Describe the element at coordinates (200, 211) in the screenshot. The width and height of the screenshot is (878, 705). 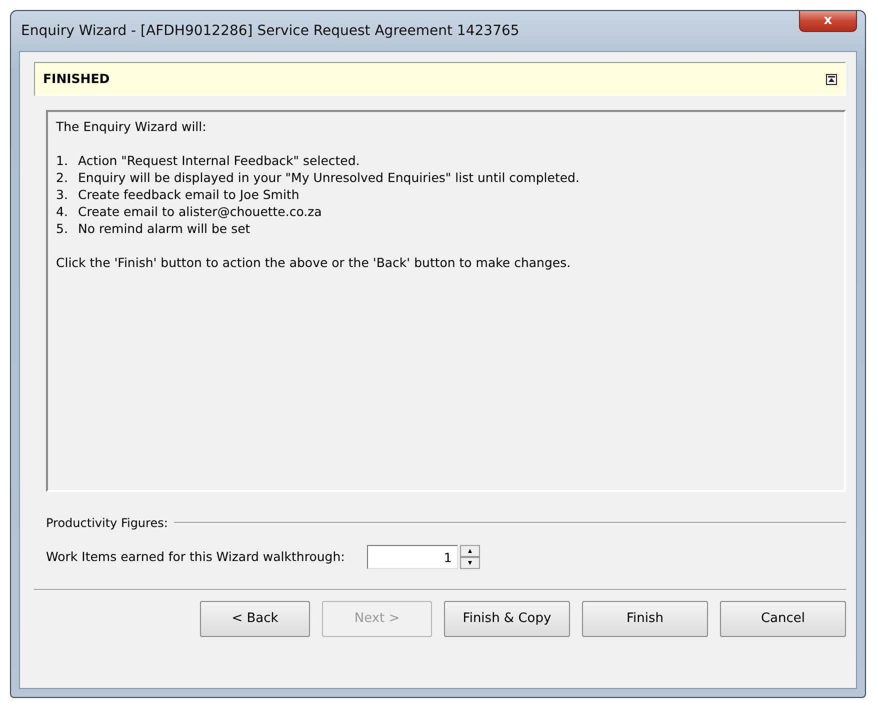
I see `step-text: Create email to alister@chouette.co.za` at that location.